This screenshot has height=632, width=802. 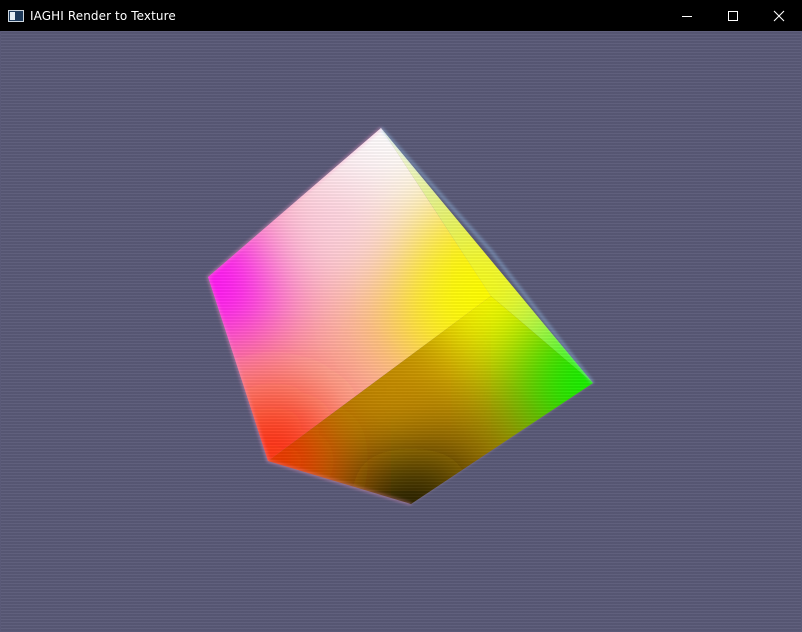 I want to click on minimize-icon, so click(x=687, y=16).